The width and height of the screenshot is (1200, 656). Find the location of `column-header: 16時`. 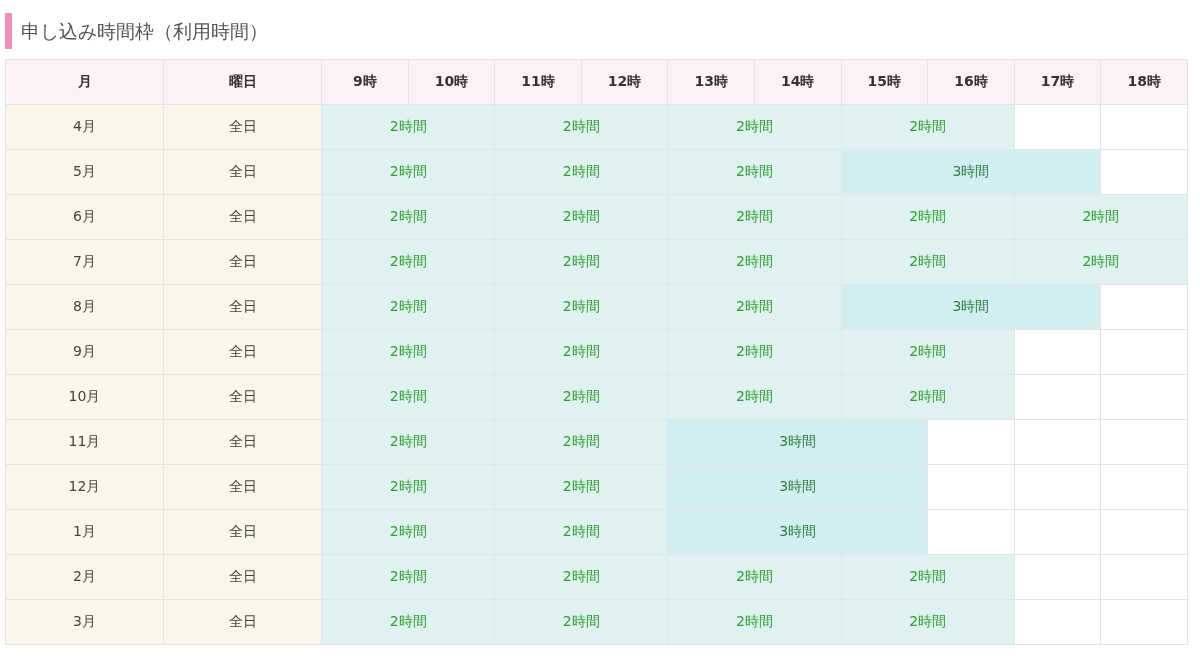

column-header: 16時 is located at coordinates (971, 82).